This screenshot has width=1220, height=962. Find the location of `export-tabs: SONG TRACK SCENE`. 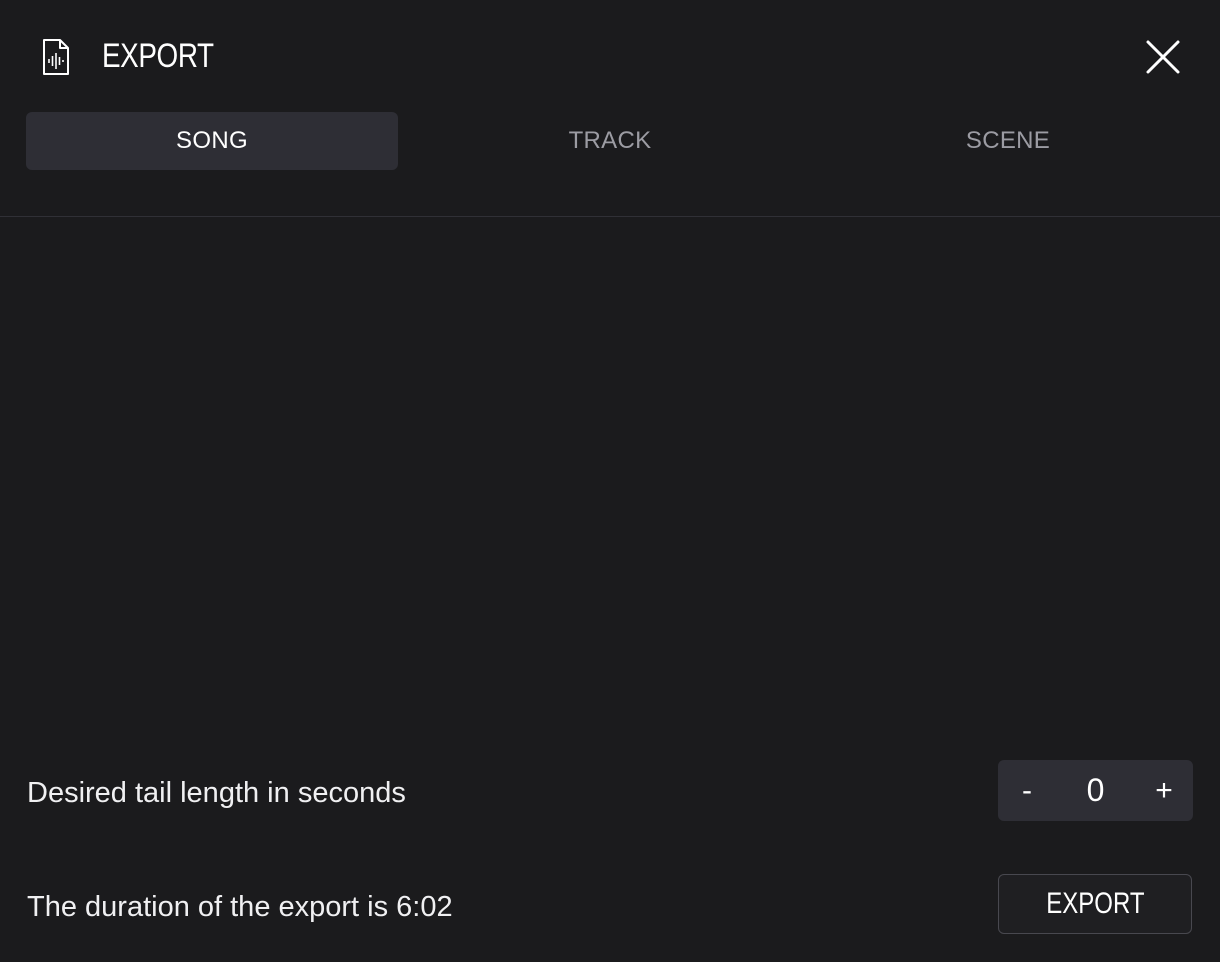

export-tabs: SONG TRACK SCENE is located at coordinates (623, 141).